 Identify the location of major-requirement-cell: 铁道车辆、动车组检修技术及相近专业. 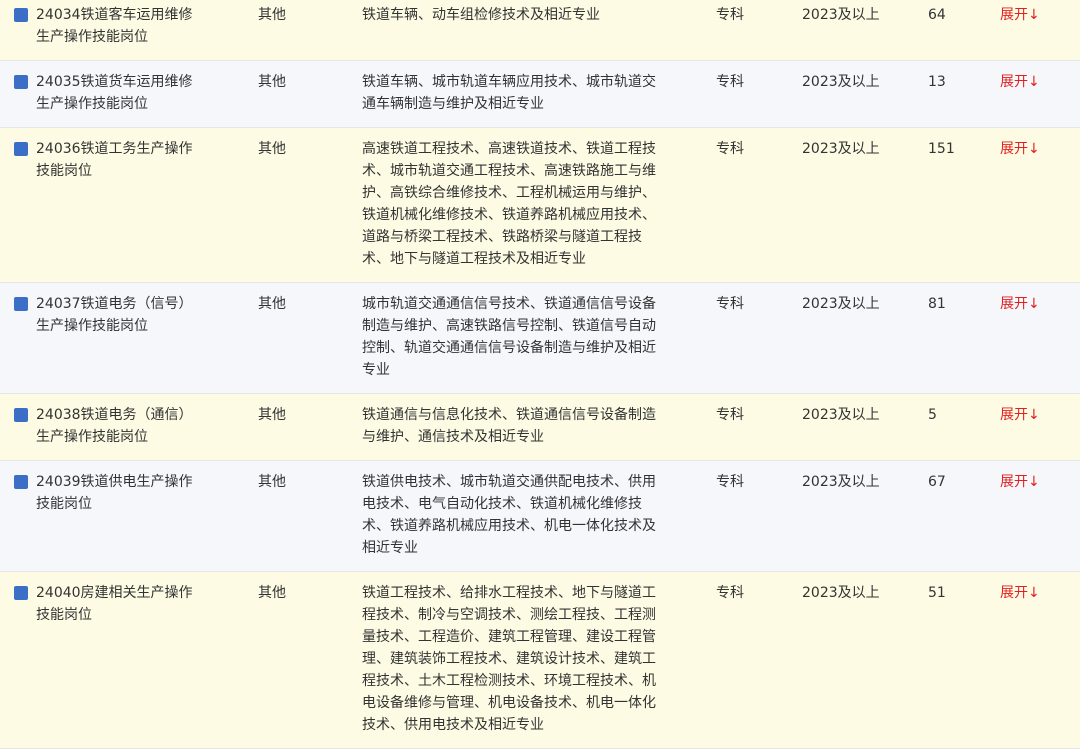
(539, 30).